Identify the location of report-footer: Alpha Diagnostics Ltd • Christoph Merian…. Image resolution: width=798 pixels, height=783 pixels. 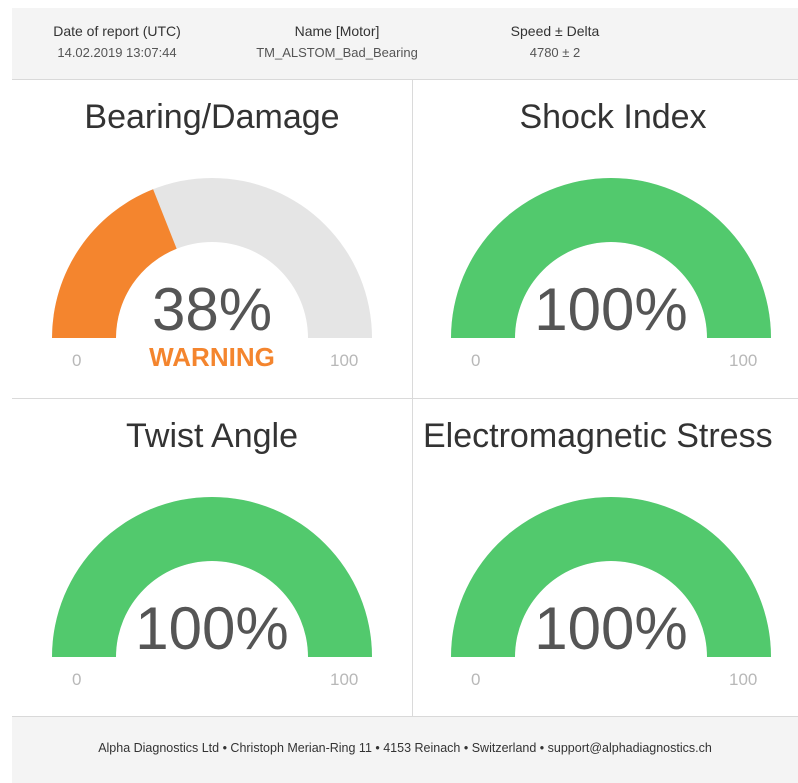
(405, 749).